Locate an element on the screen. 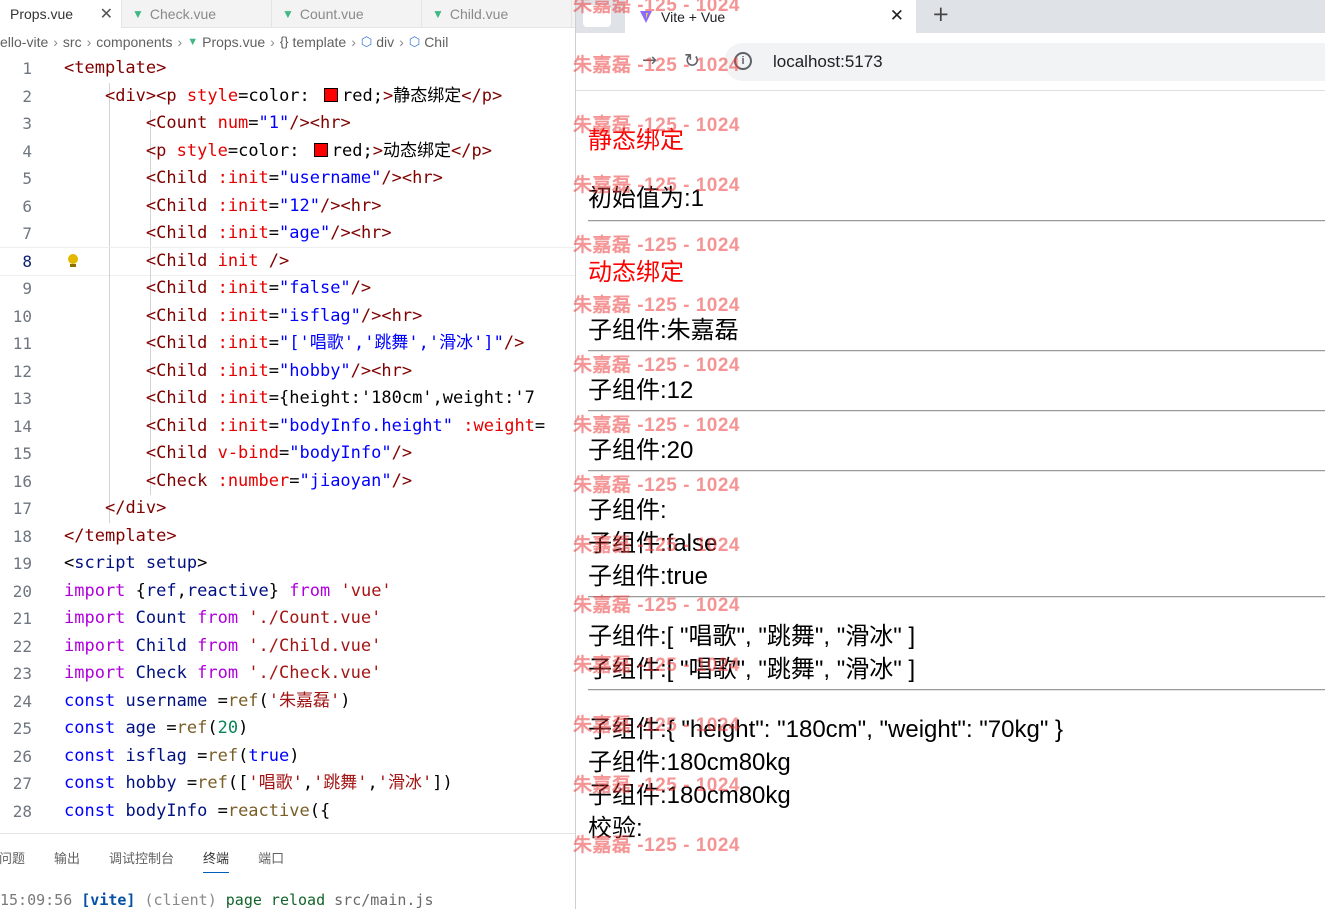 Image resolution: width=1325 pixels, height=909 pixels. tab-label: Child.vue is located at coordinates (479, 14).